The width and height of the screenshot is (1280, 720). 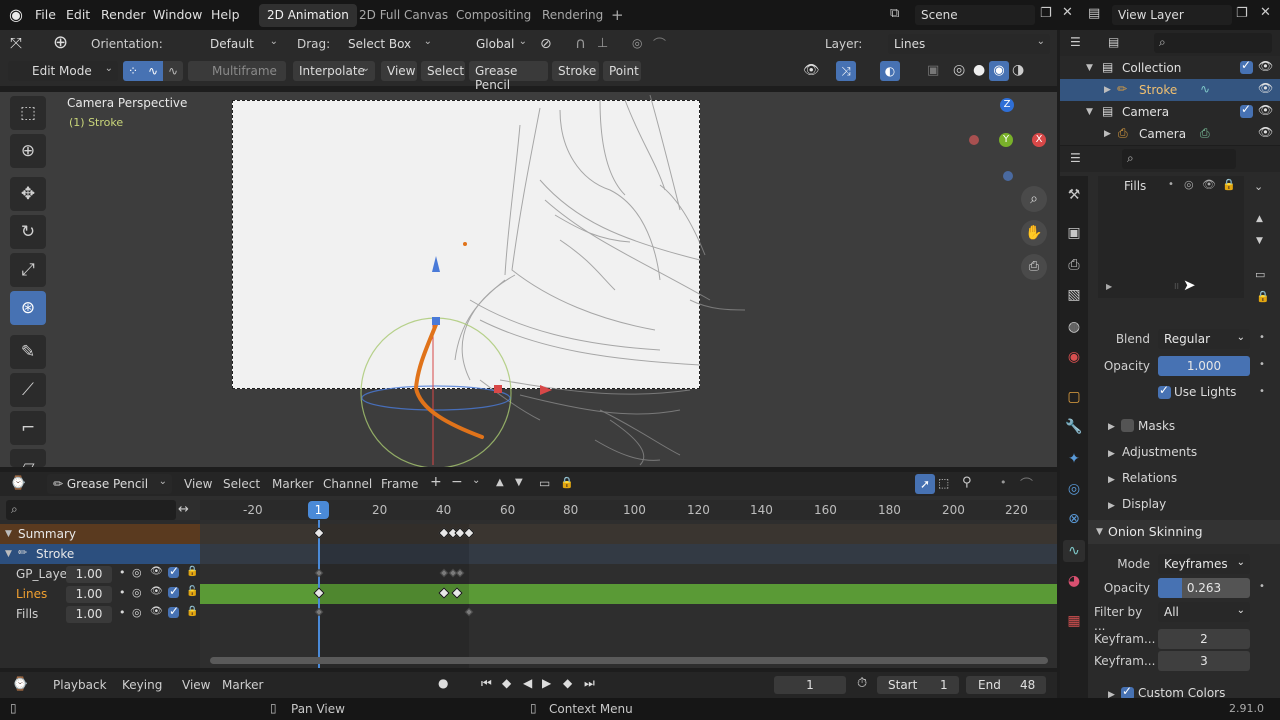 I want to click on blender-logo-icon: ◉, so click(x=16, y=14).